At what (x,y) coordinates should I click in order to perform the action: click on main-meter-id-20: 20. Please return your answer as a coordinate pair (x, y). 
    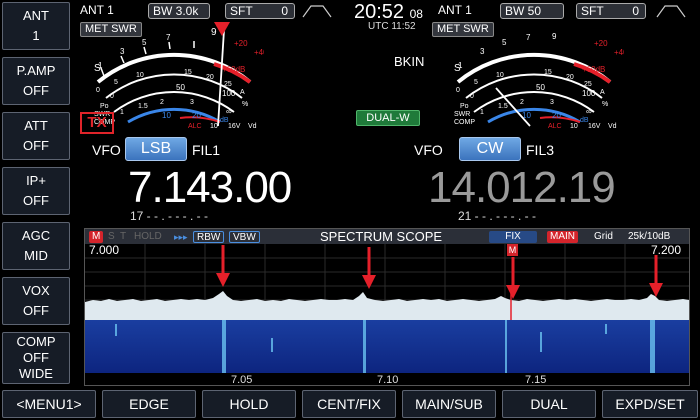
    Looking at the image, I should click on (210, 77).